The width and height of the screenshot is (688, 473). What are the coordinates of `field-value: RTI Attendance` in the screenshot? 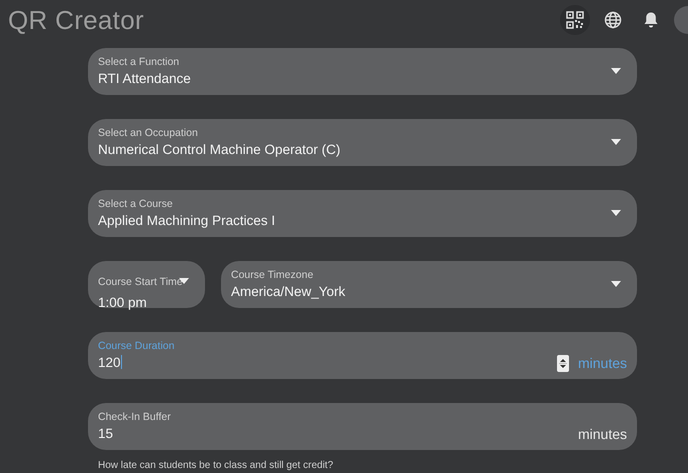 It's located at (144, 78).